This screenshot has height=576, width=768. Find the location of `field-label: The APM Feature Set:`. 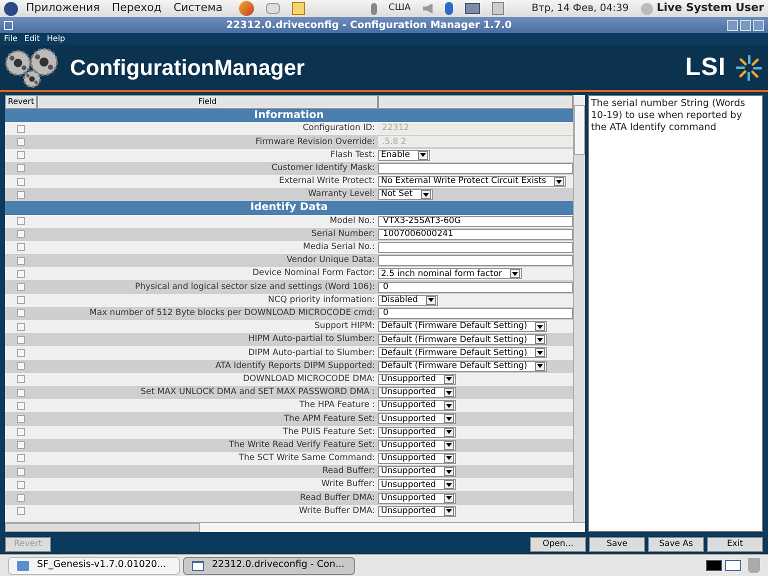

field-label: The APM Feature Set: is located at coordinates (329, 419).